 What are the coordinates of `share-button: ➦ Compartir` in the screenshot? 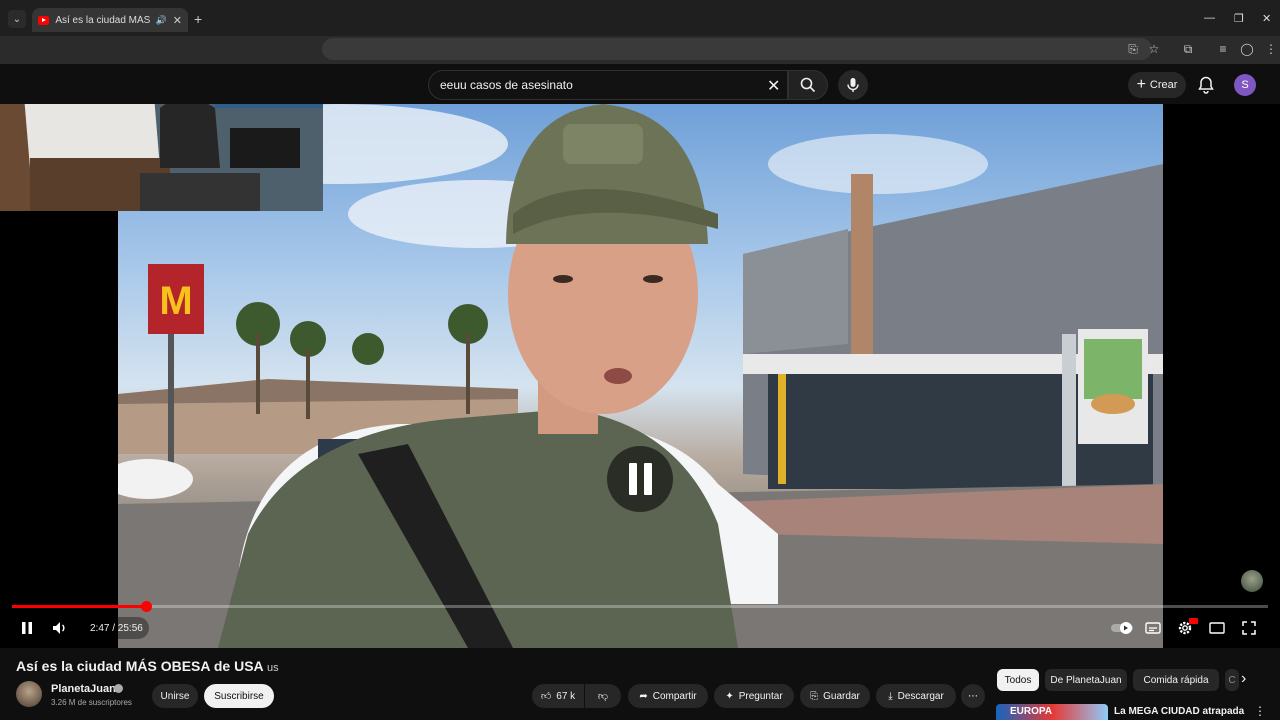 It's located at (668, 696).